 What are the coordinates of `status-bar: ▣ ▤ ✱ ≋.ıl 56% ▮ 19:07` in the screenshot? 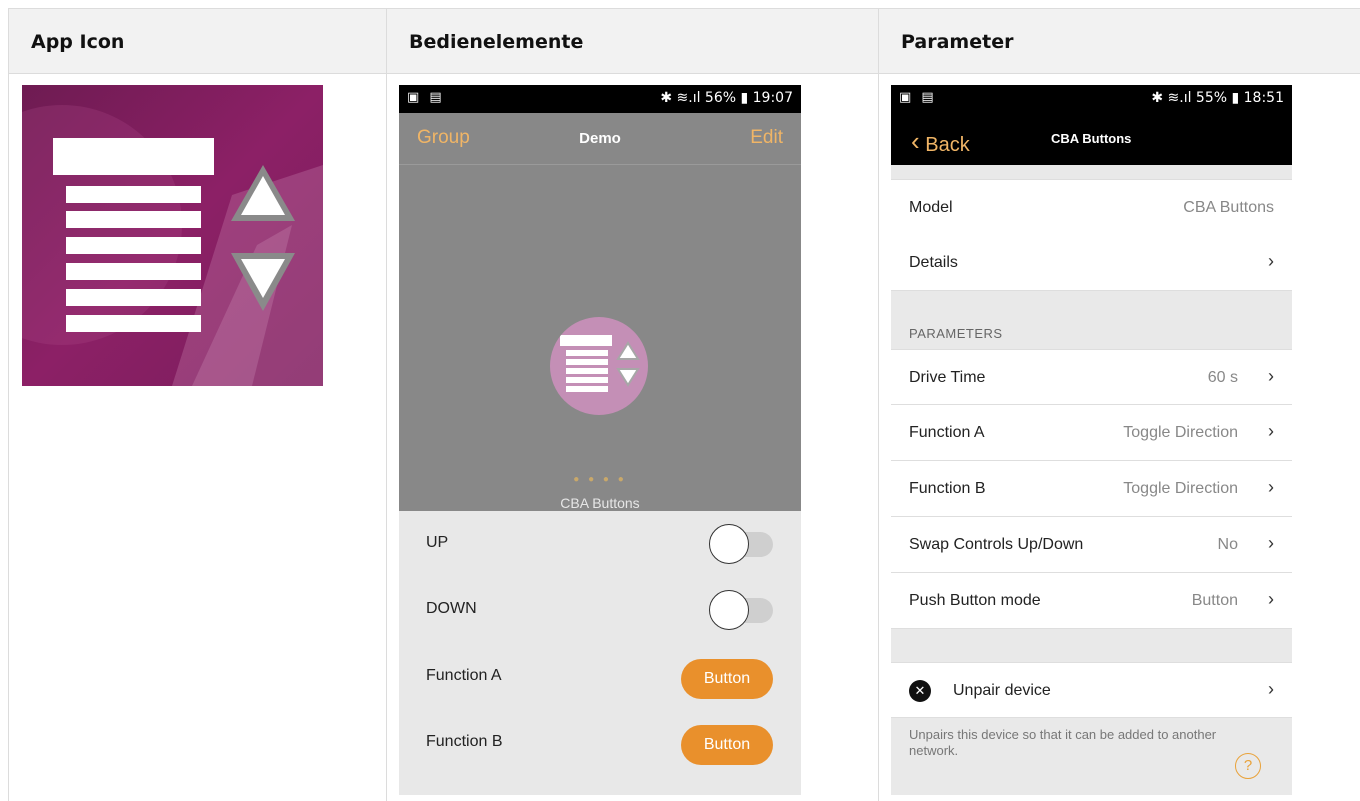 It's located at (600, 99).